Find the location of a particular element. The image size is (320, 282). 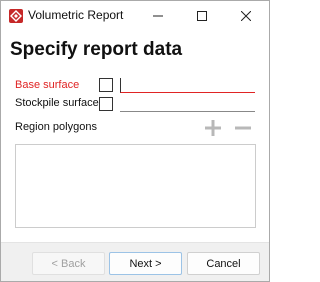

minimize-icon is located at coordinates (157, 15).